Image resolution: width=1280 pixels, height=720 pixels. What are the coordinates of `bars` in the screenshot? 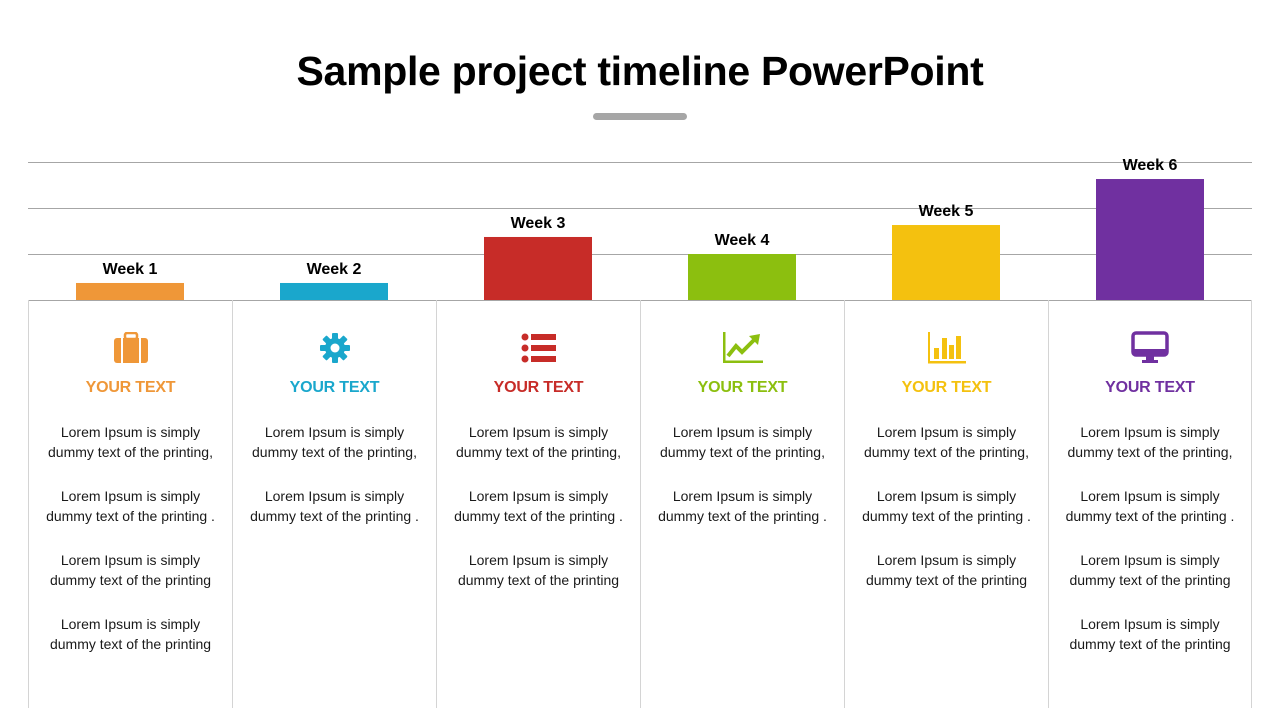 It's located at (640, 239).